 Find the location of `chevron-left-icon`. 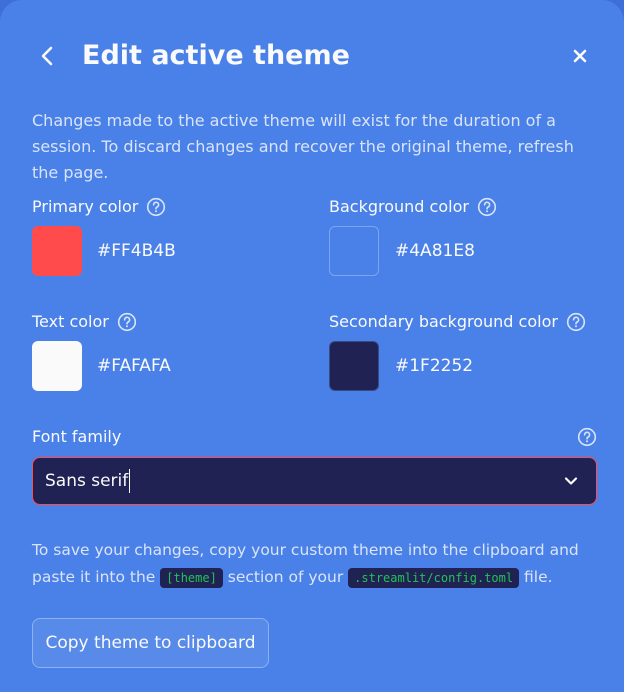

chevron-left-icon is located at coordinates (47, 56).